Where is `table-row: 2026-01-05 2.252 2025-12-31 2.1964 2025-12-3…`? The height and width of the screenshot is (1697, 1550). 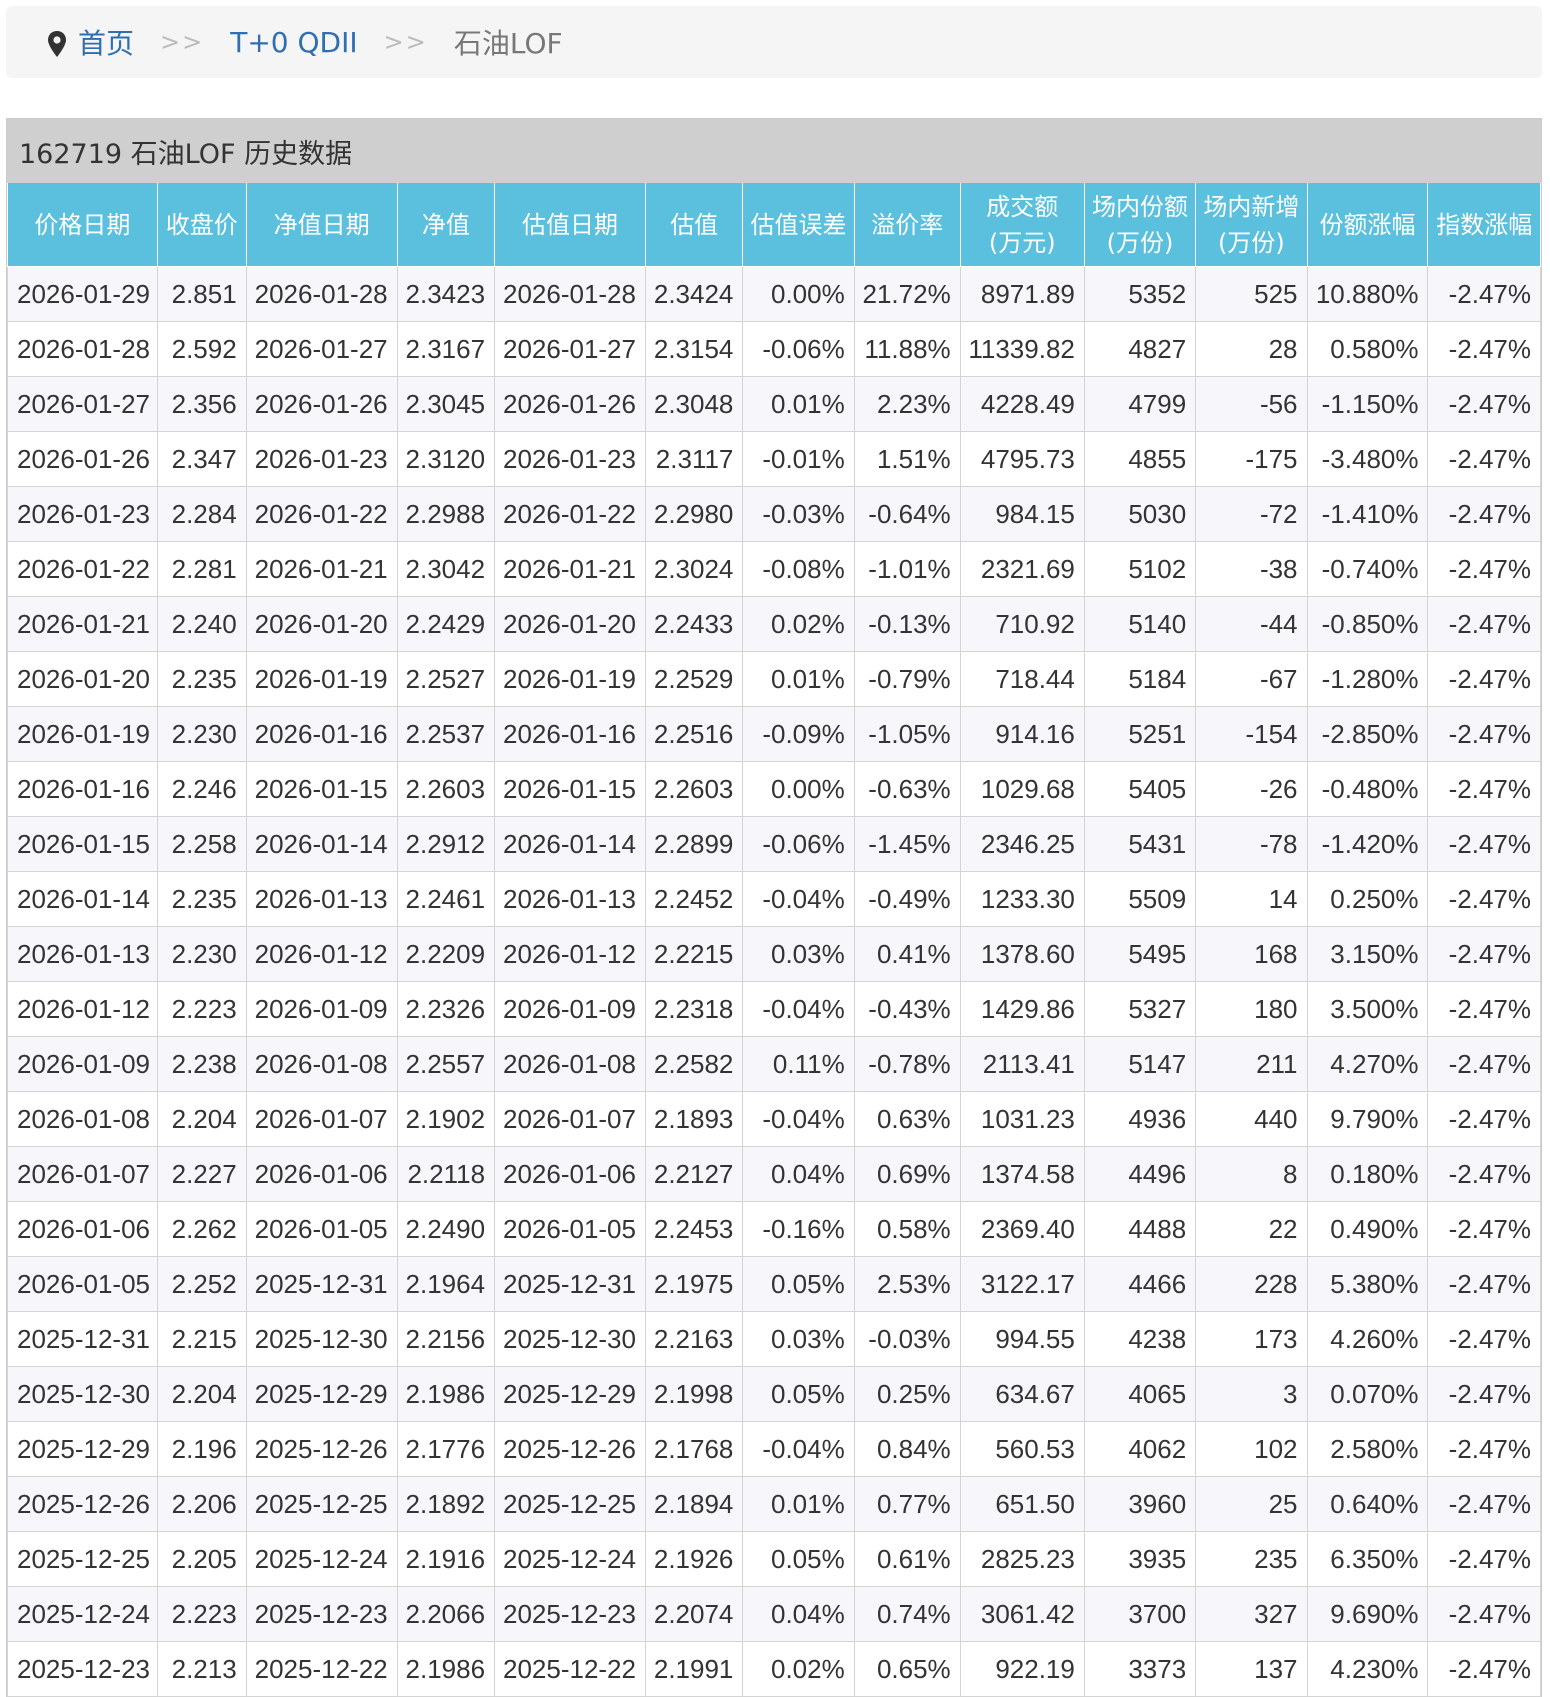 table-row: 2026-01-05 2.252 2025-12-31 2.1964 2025-12-3… is located at coordinates (774, 1284).